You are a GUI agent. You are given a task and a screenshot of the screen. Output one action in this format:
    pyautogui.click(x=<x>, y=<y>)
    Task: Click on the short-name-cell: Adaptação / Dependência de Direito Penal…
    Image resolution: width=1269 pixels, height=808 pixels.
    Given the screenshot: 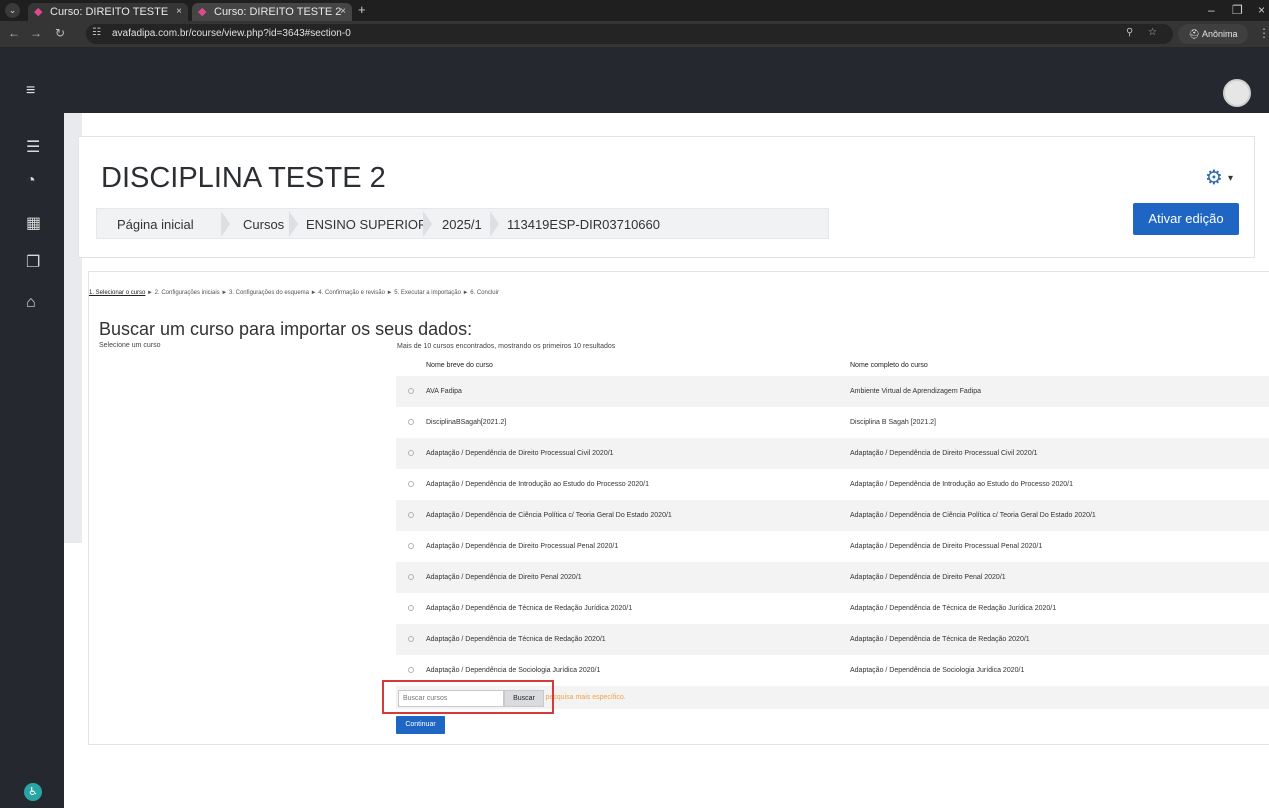 What is the action you would take?
    pyautogui.click(x=638, y=577)
    